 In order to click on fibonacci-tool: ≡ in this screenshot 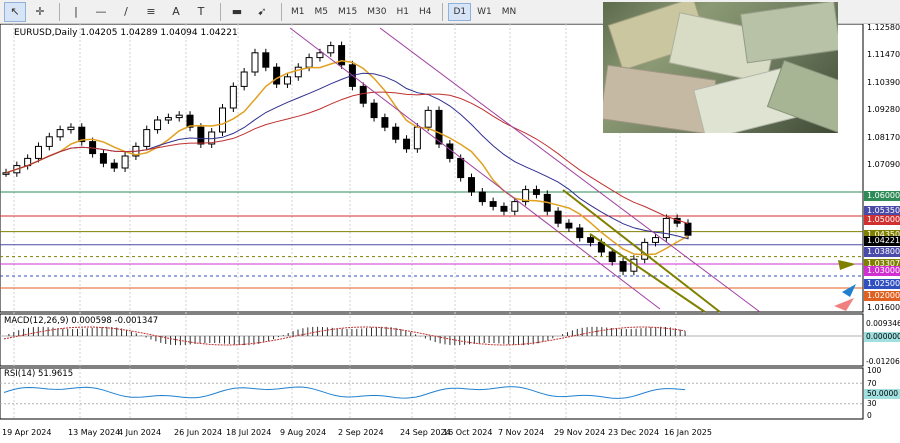, I will do `click(151, 12)`.